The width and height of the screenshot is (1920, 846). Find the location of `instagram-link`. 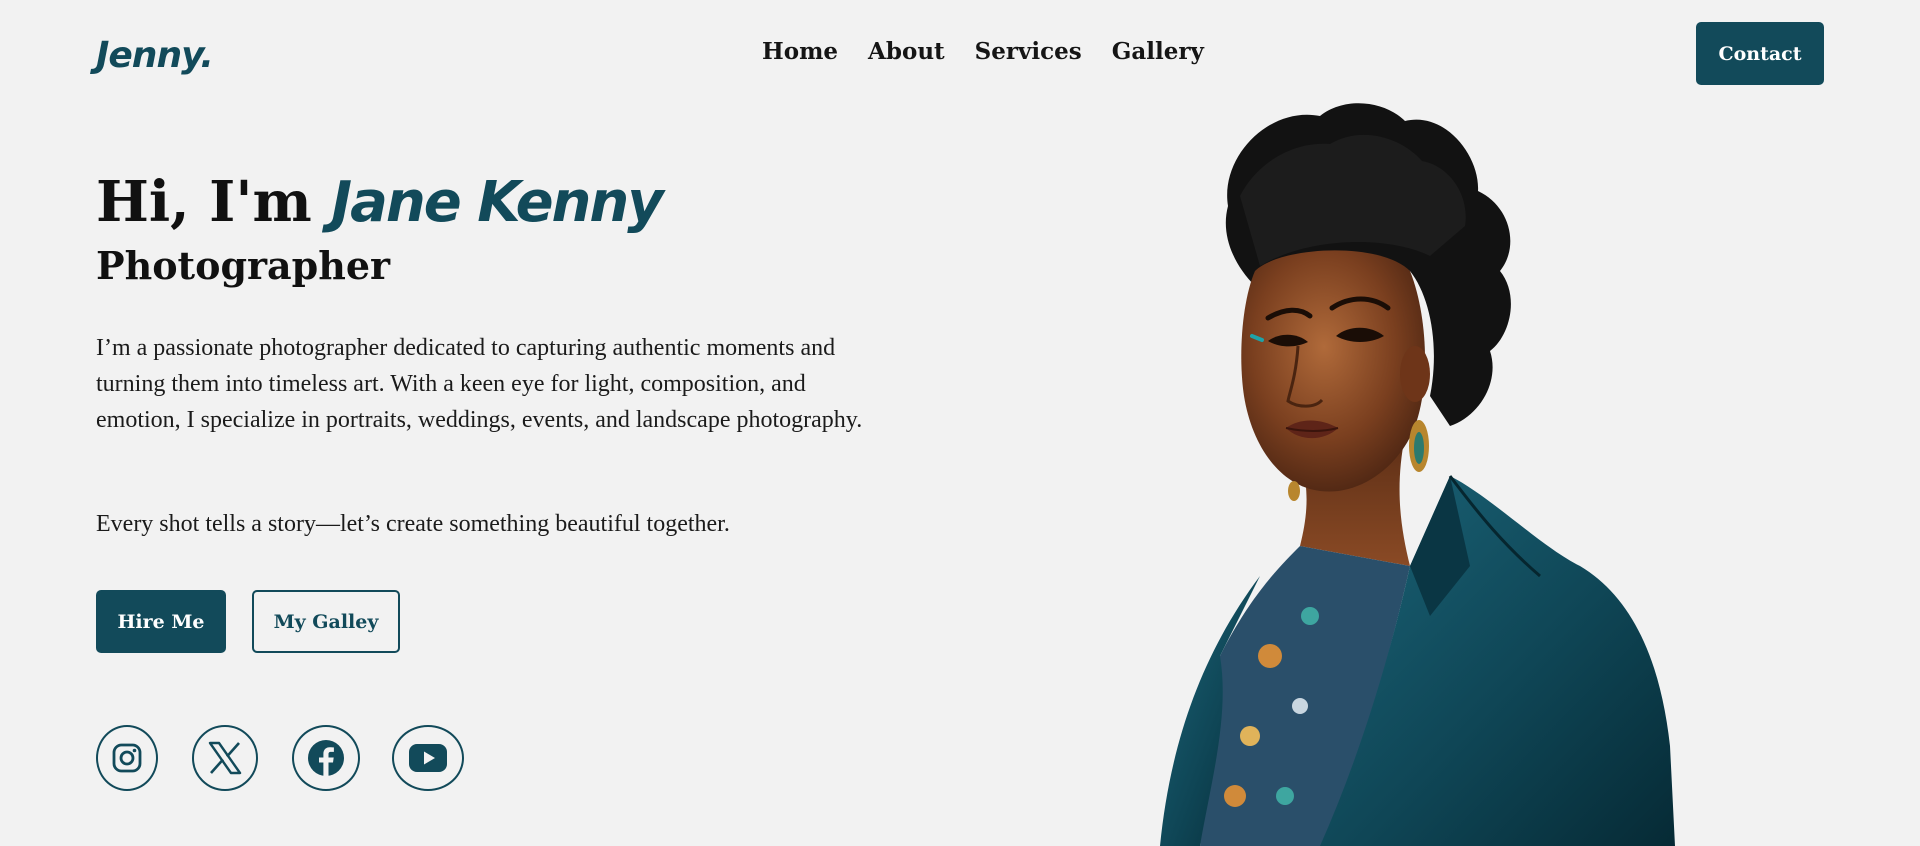

instagram-link is located at coordinates (127, 758).